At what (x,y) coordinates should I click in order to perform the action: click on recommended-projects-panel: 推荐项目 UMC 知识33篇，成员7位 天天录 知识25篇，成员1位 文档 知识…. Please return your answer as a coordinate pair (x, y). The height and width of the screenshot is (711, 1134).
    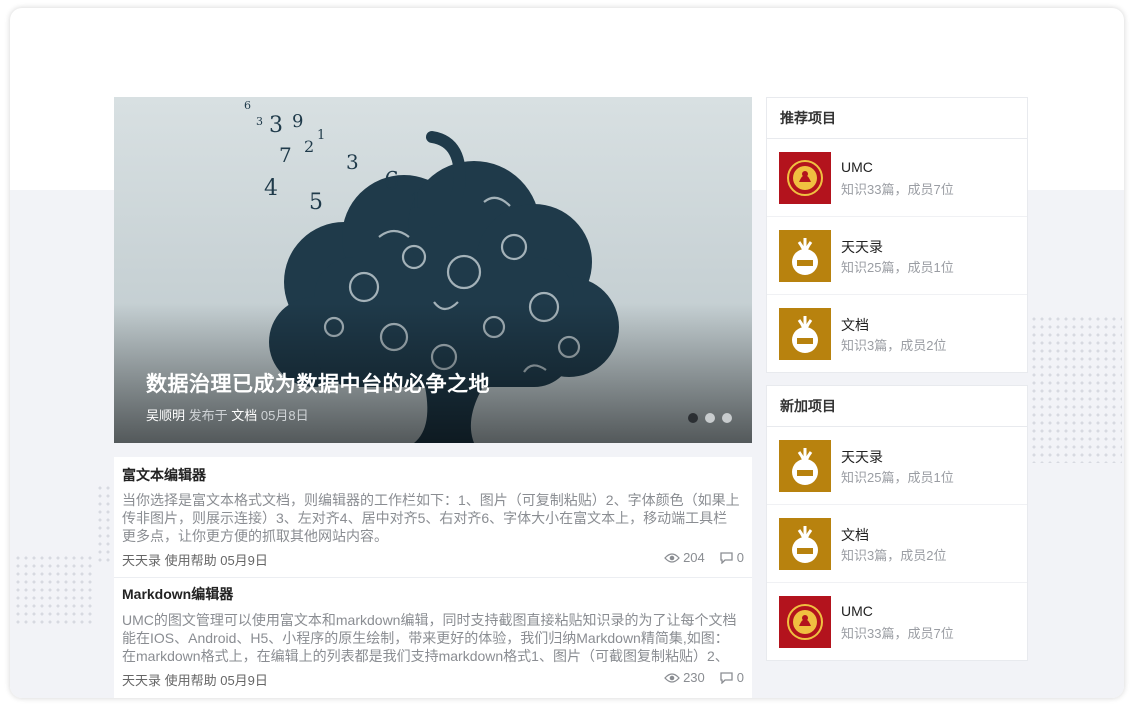
    Looking at the image, I should click on (897, 235).